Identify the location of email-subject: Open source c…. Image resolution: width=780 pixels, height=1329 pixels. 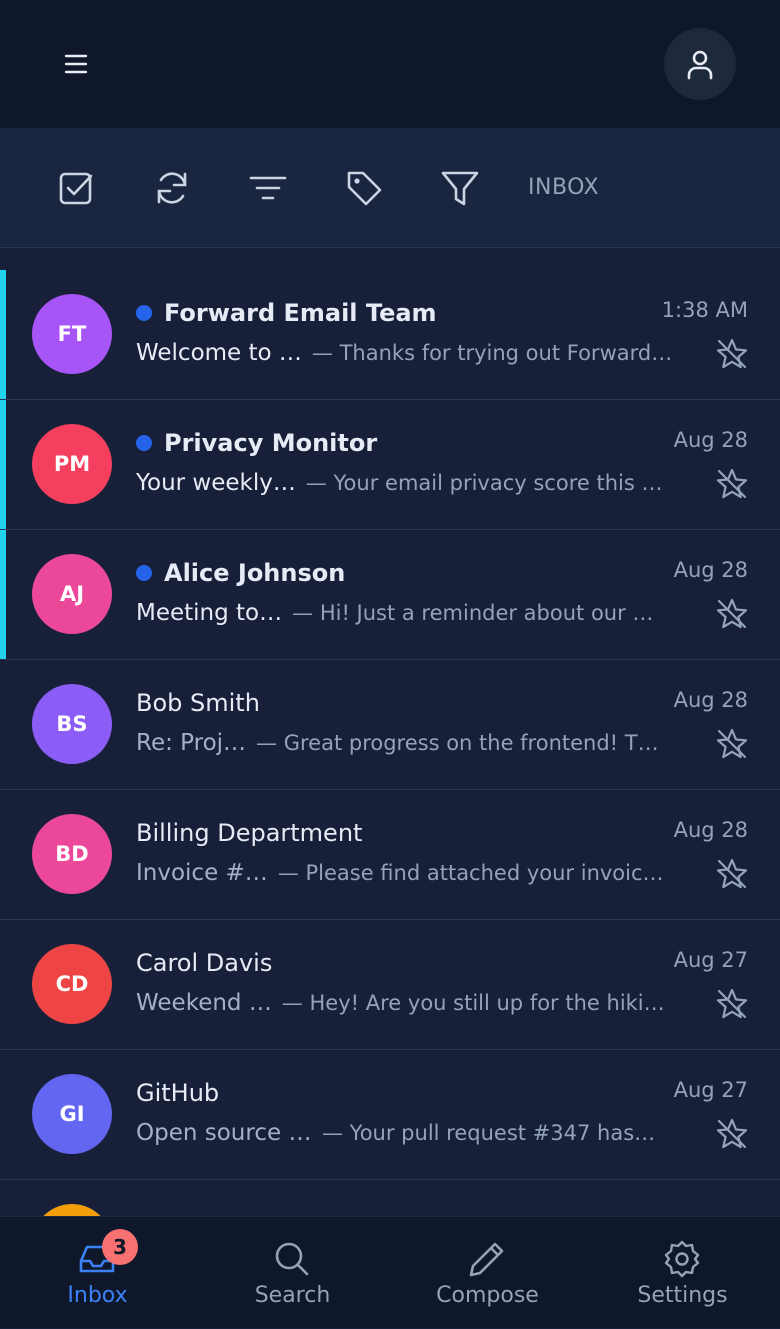
(224, 1133).